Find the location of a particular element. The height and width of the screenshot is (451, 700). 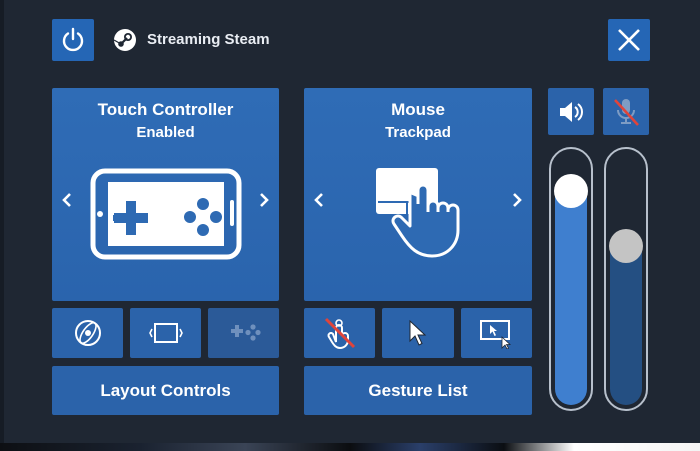

mic-mute-button is located at coordinates (626, 111).